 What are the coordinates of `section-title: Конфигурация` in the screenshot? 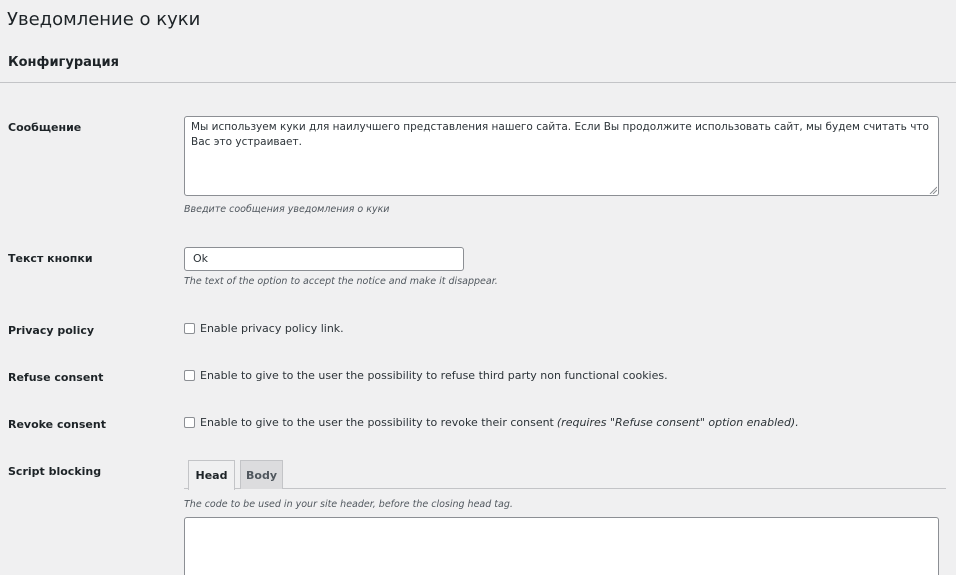 It's located at (63, 62).